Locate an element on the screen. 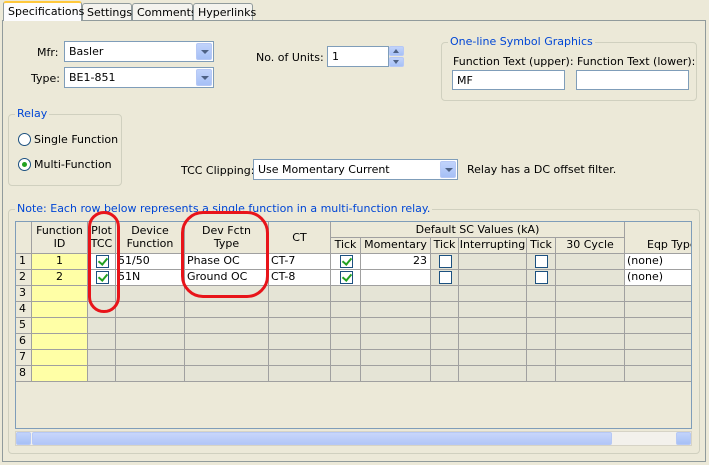  cell-plot-tcc is located at coordinates (102, 278).